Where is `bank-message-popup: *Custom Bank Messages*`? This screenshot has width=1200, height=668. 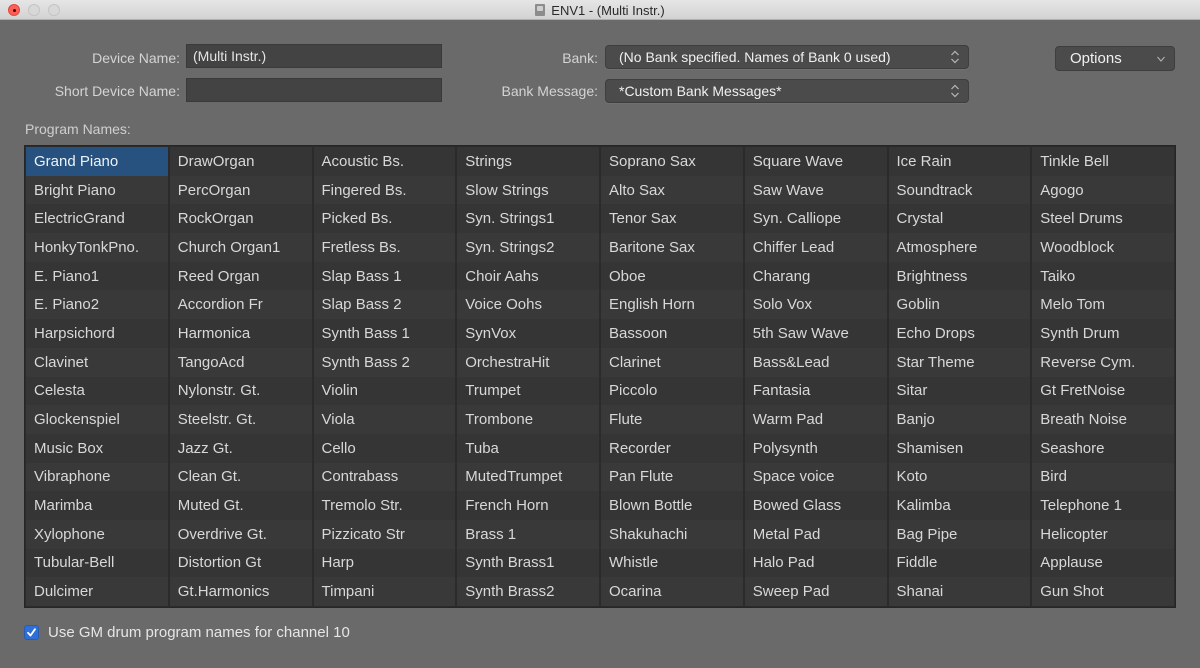 bank-message-popup: *Custom Bank Messages* is located at coordinates (787, 91).